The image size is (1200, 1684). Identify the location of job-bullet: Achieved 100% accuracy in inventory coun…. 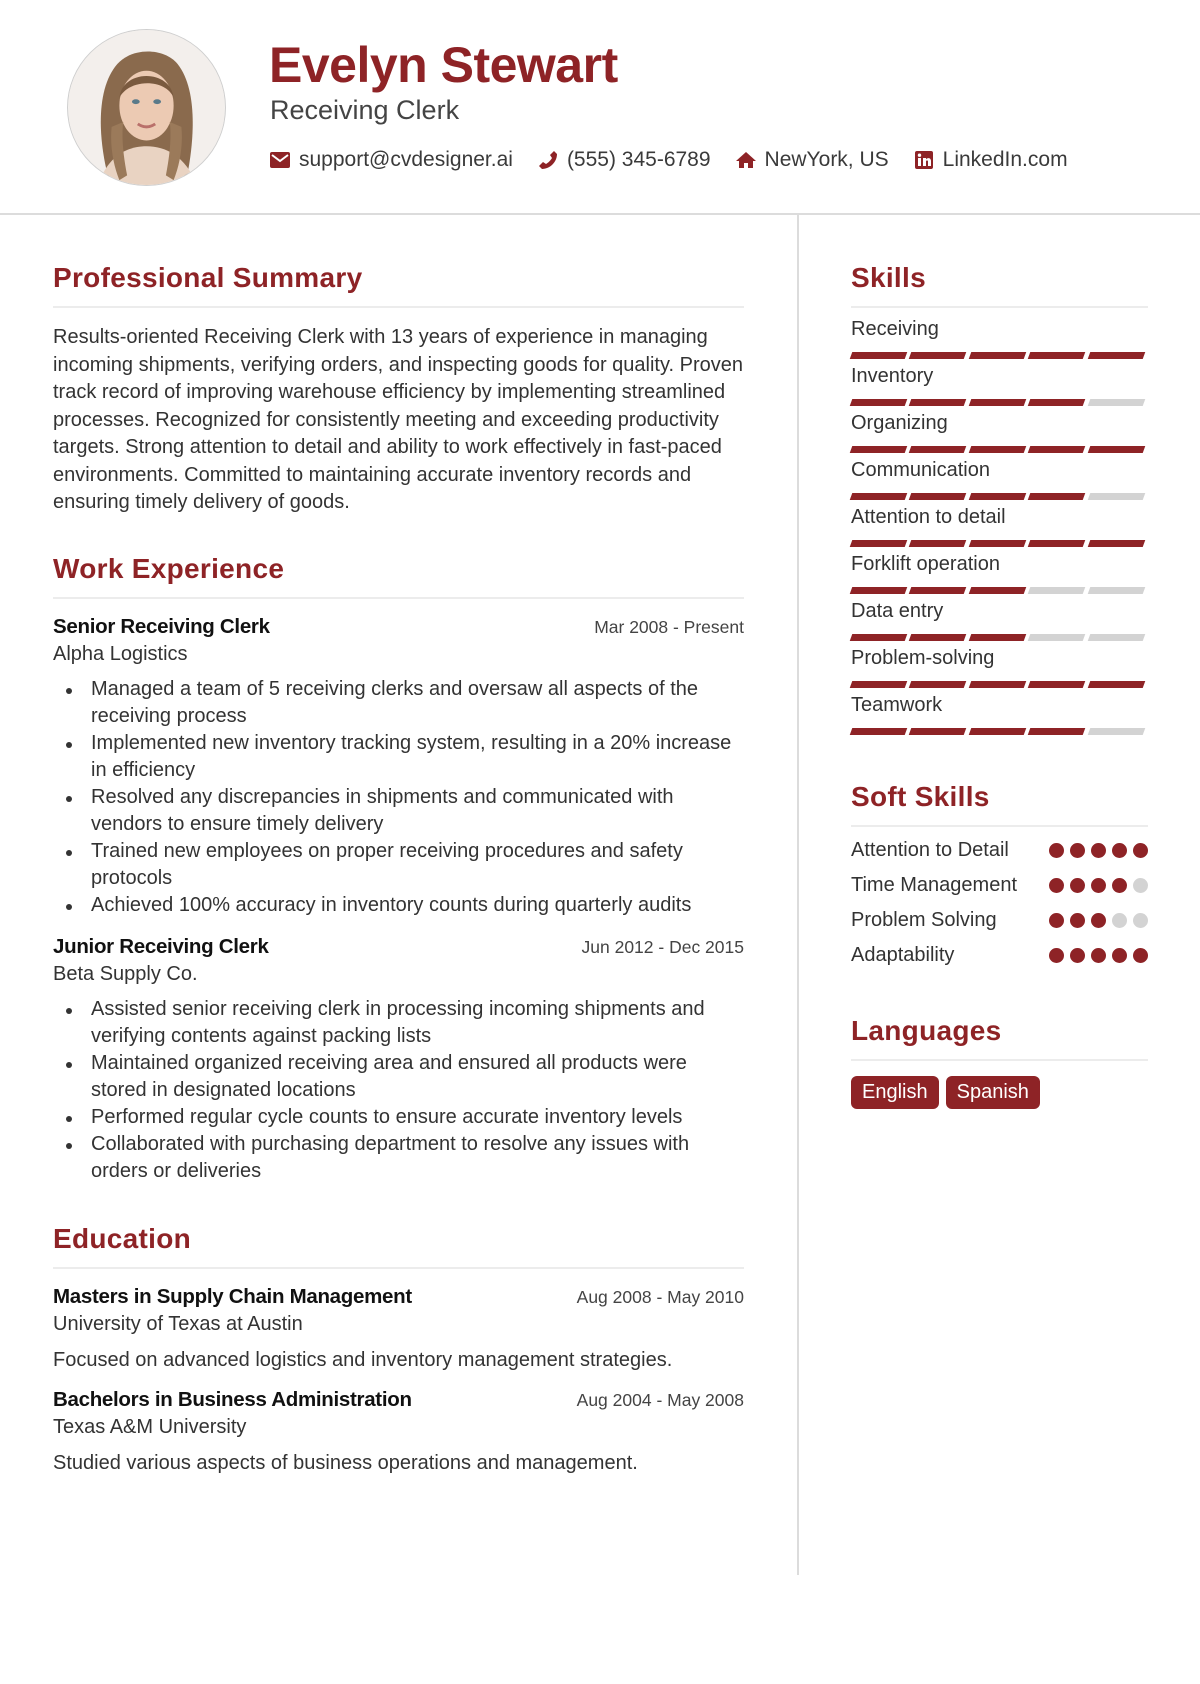
(398, 905).